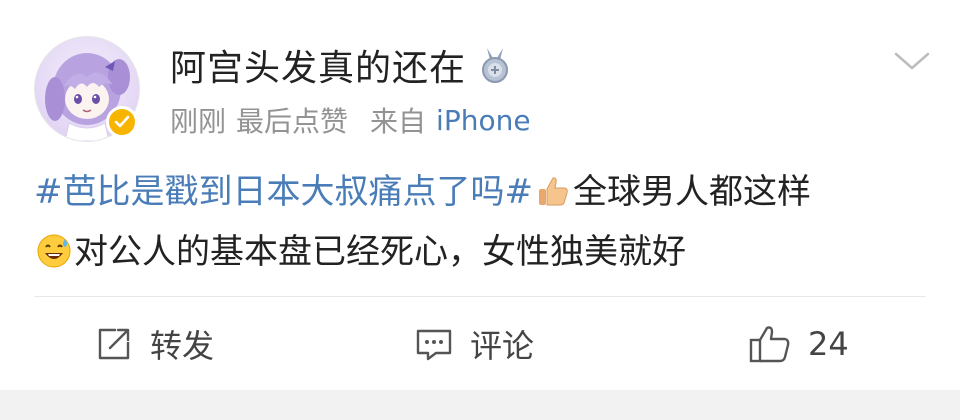 This screenshot has width=960, height=420. Describe the element at coordinates (828, 344) in the screenshot. I see `like-count: 24` at that location.